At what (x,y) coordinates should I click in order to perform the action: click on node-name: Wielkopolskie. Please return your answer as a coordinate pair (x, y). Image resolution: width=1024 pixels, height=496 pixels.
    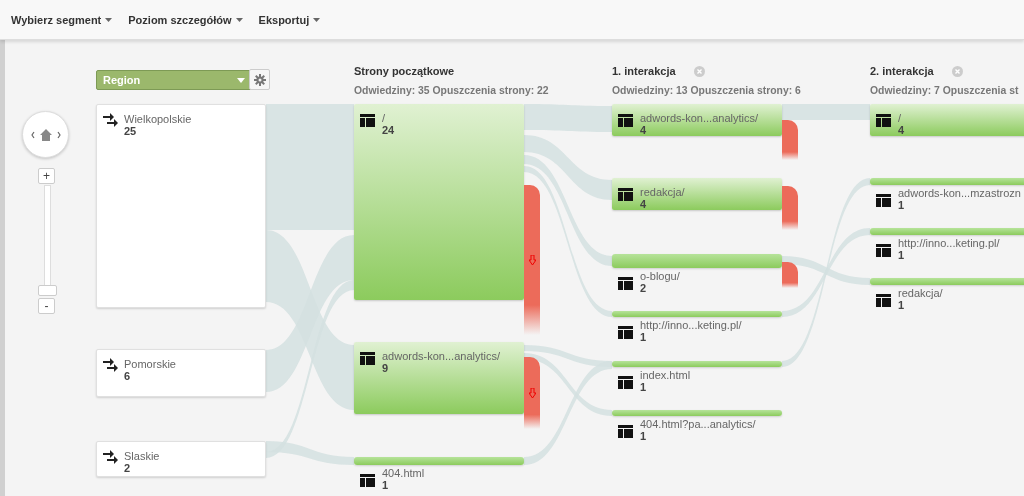
    Looking at the image, I should click on (158, 119).